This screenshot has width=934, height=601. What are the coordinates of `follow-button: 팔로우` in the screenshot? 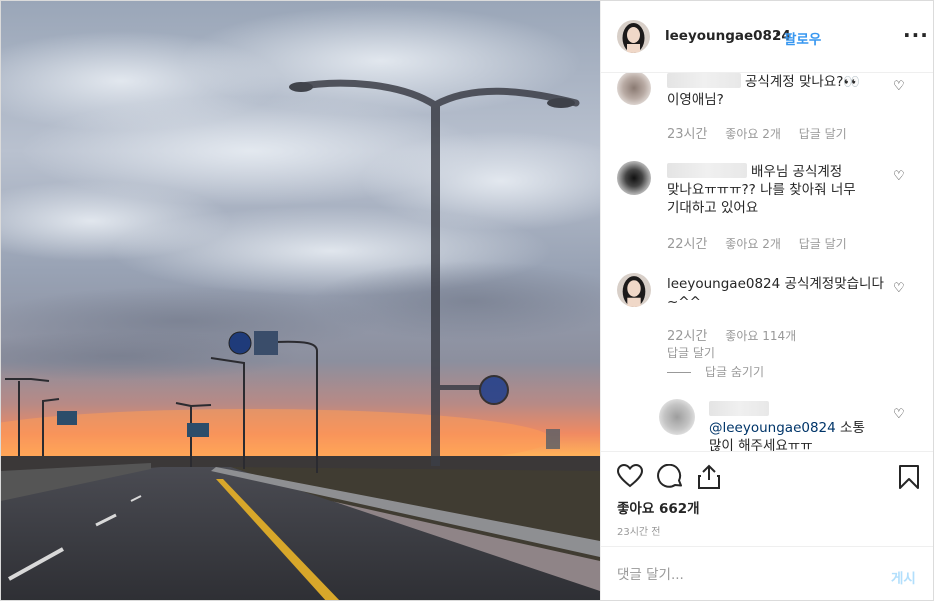 It's located at (802, 38).